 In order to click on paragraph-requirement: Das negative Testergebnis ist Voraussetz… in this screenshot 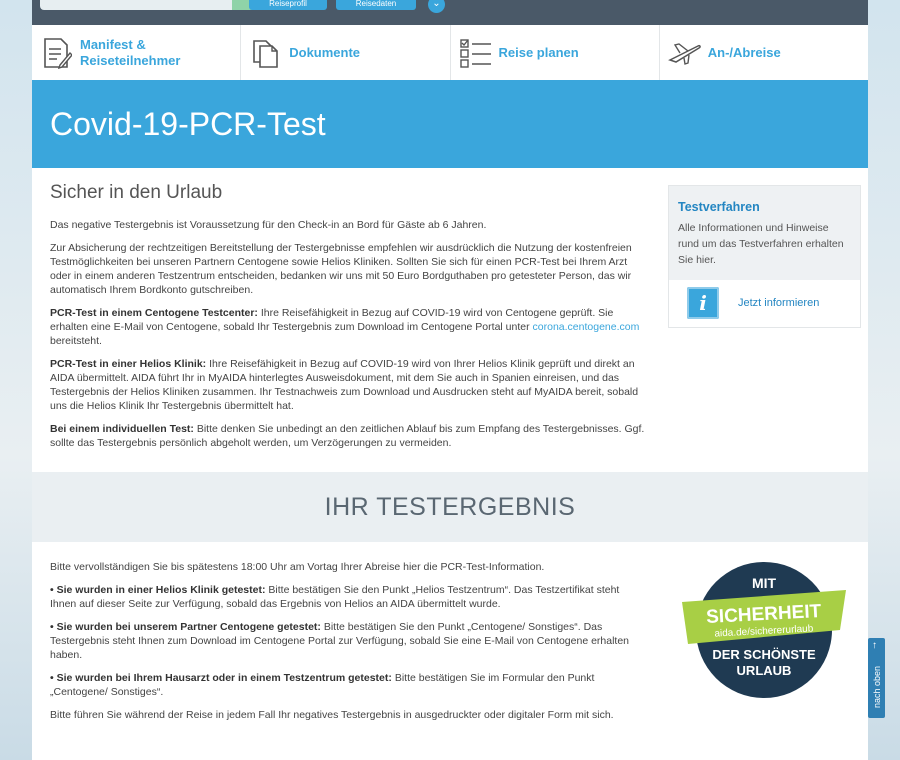, I will do `click(268, 225)`.